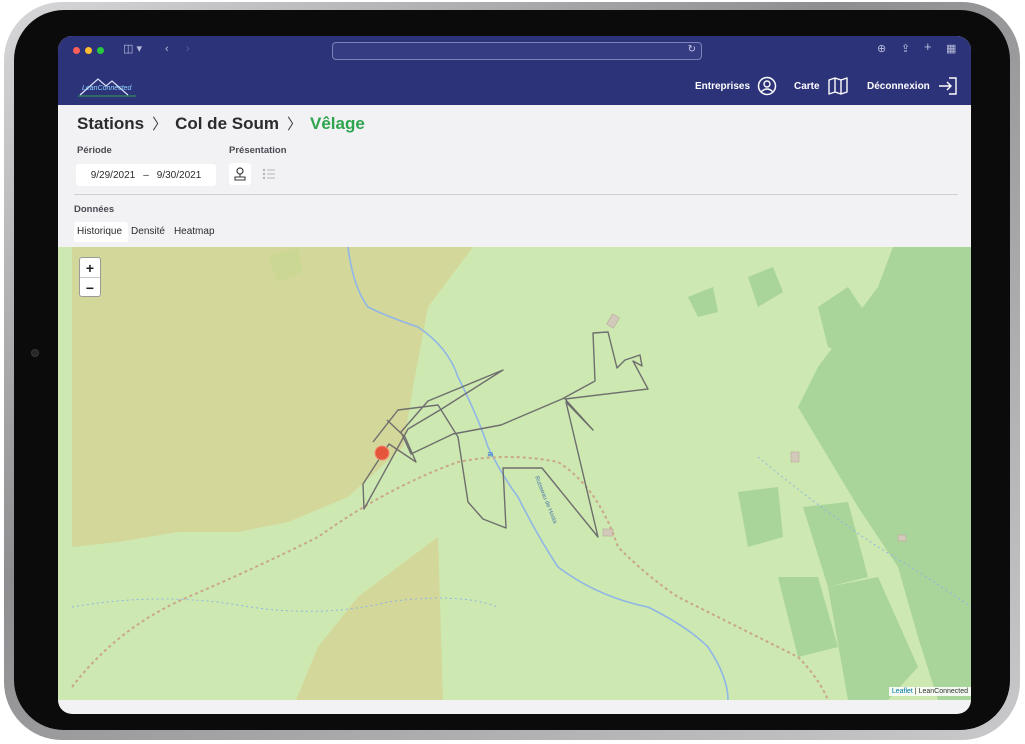  I want to click on zoom-out-button: −, so click(90, 287).